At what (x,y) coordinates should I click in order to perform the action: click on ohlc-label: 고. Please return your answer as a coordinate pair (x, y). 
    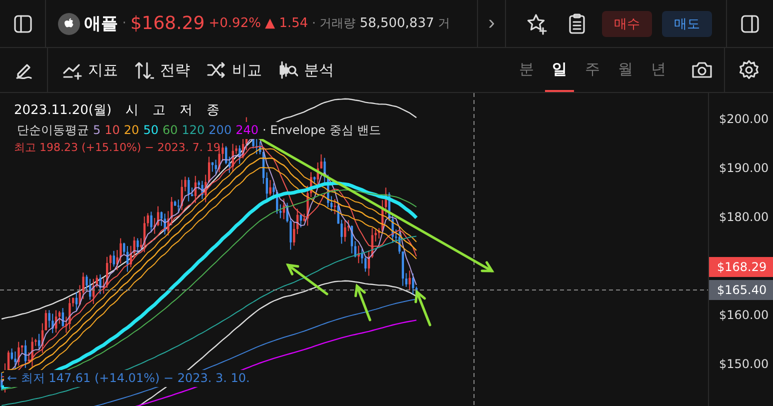
    Looking at the image, I should click on (159, 110).